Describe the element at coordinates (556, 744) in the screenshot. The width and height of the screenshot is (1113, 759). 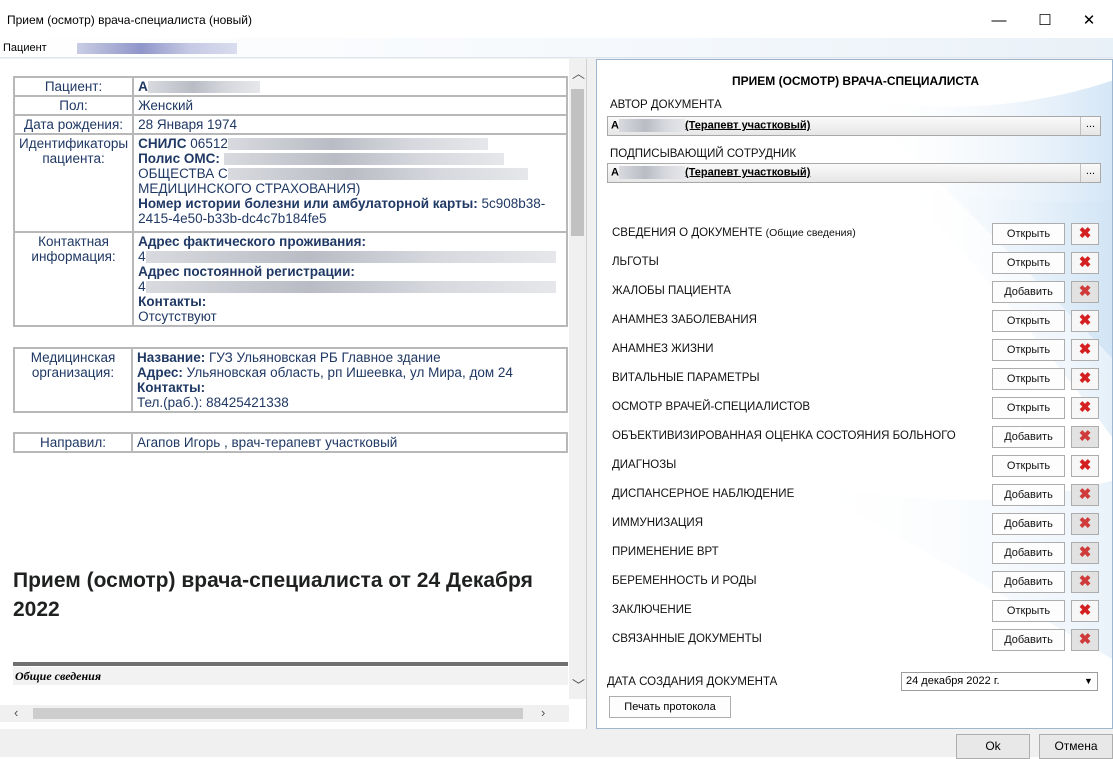
I see `dialog-footer: Ok Отмена` at that location.